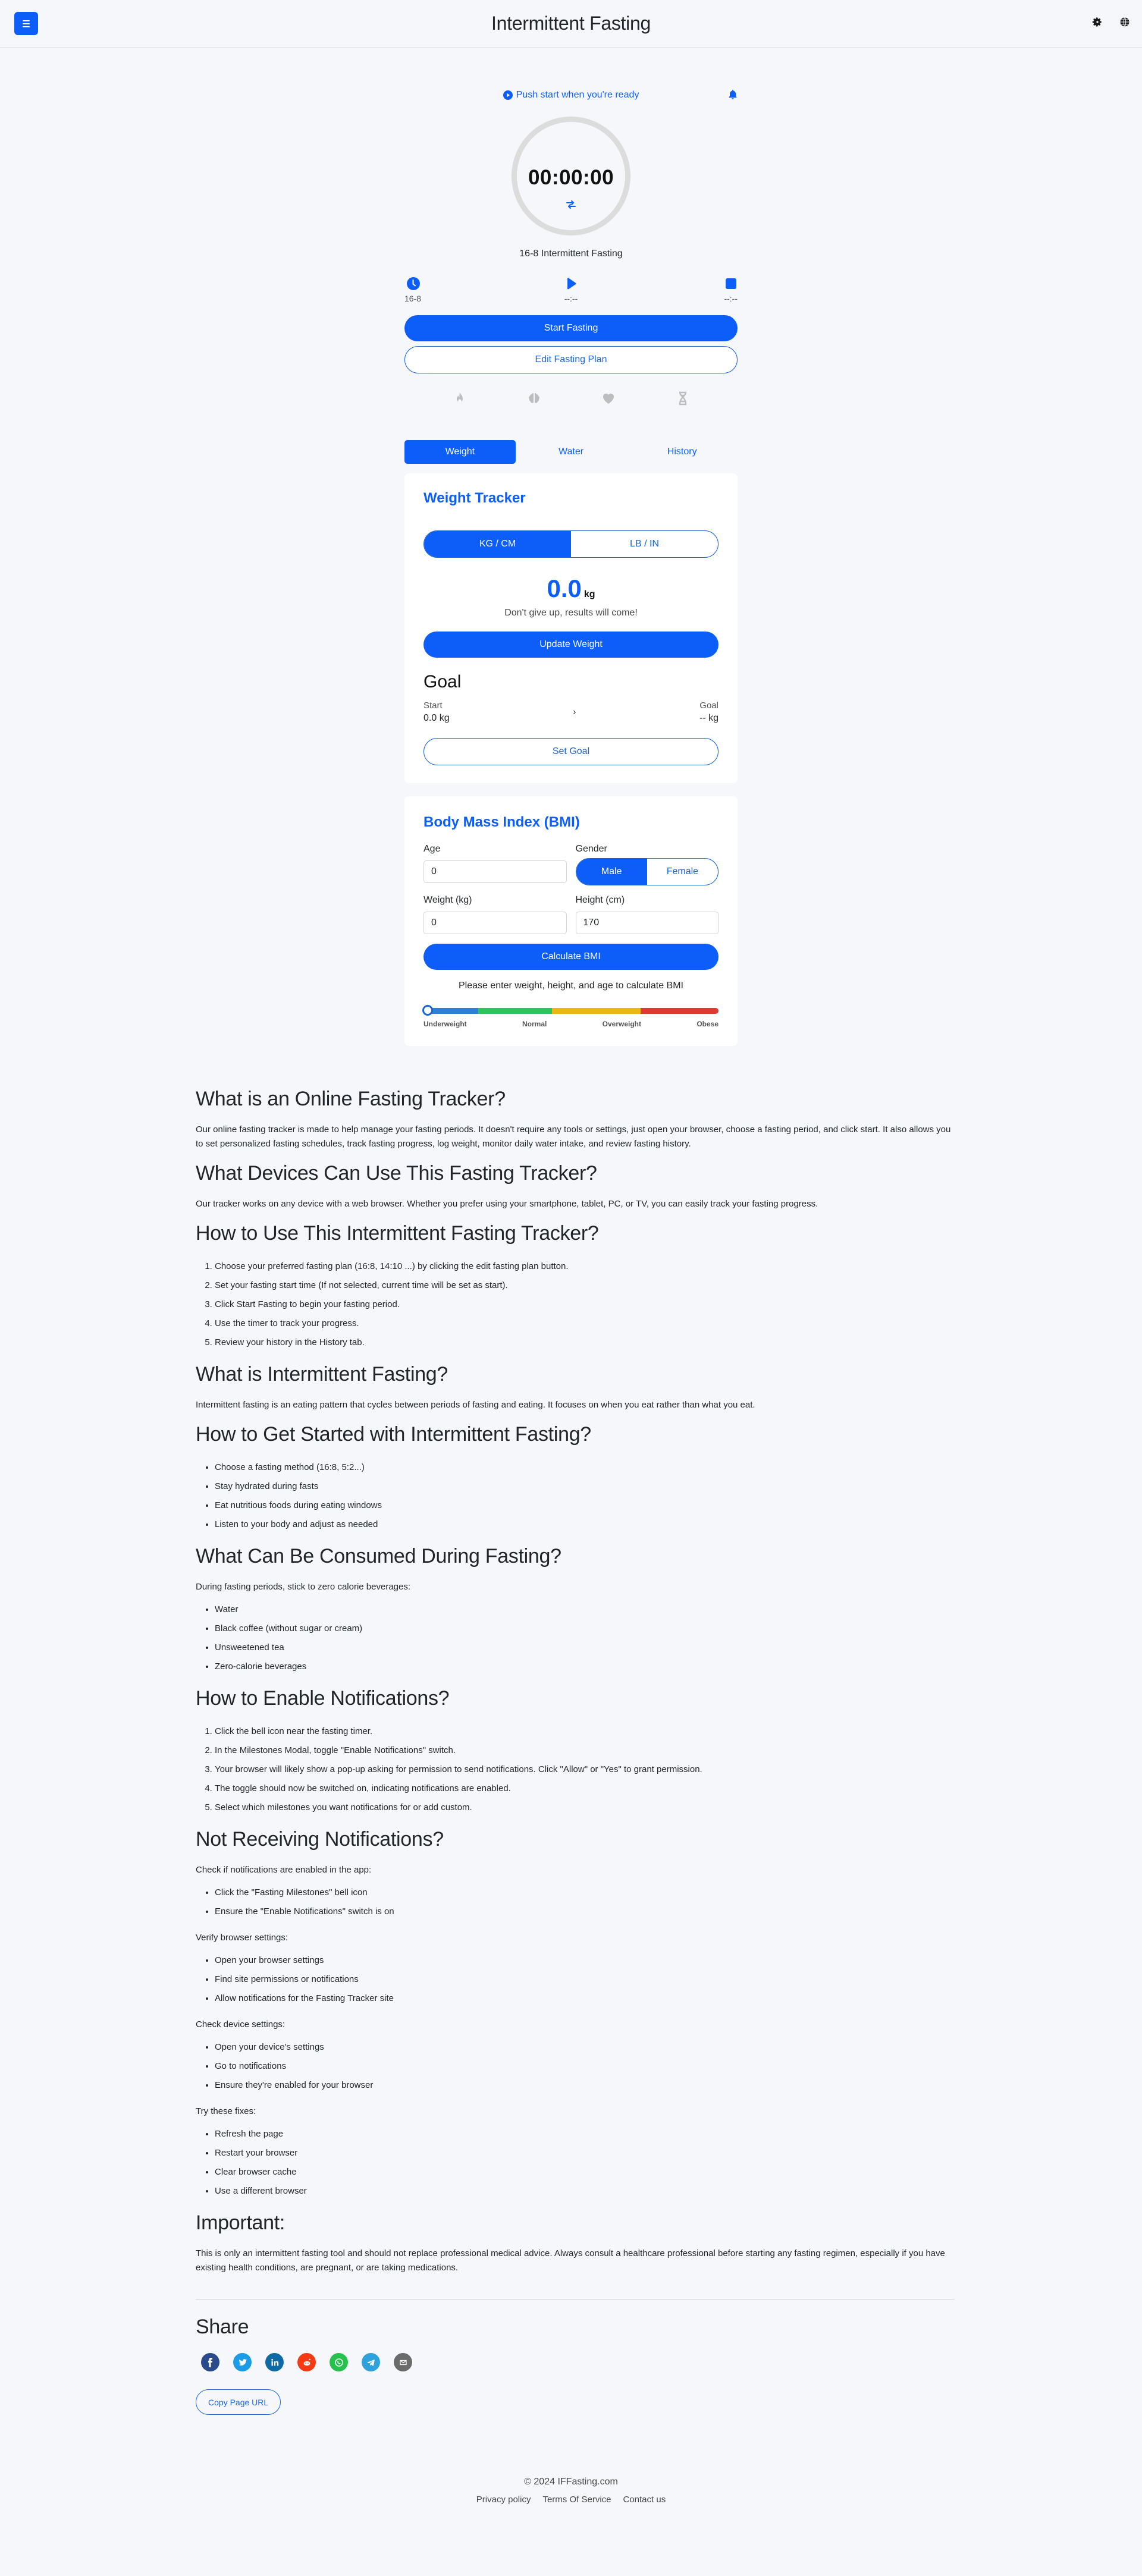 This screenshot has width=1142, height=2576. What do you see at coordinates (647, 923) in the screenshot?
I see `height-input` at bounding box center [647, 923].